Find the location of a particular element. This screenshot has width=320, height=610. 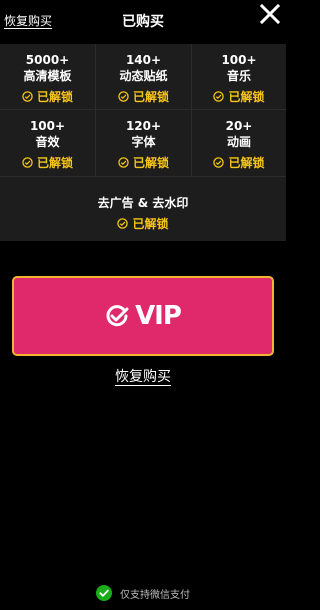

vip-button: VIP is located at coordinates (143, 316).